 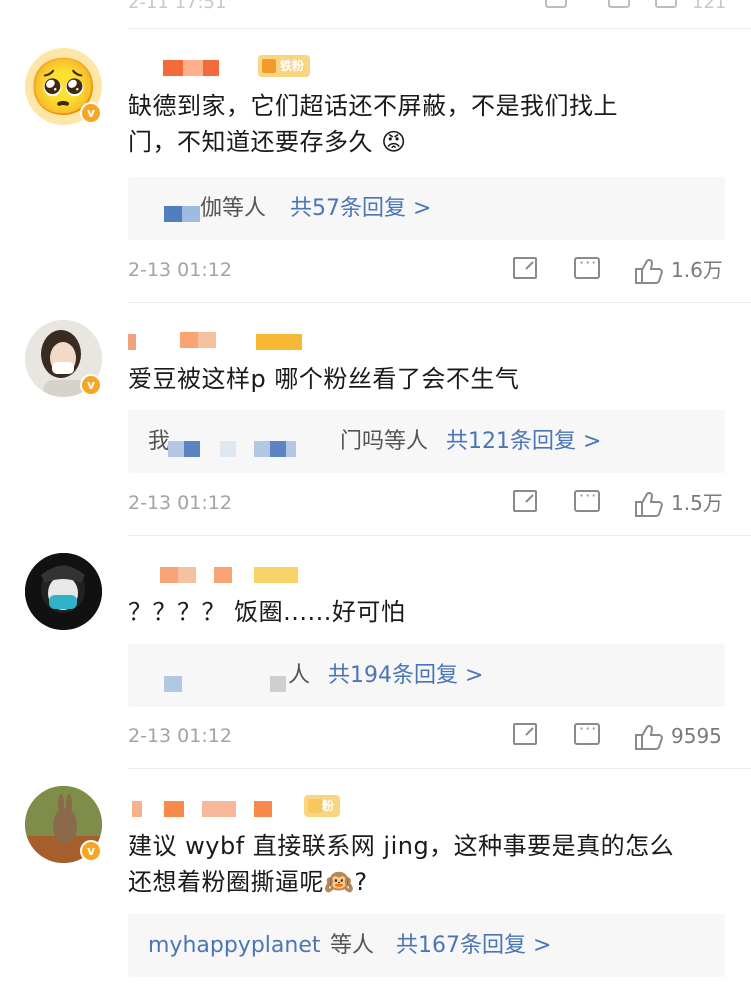 I want to click on comment-text-end: ?, so click(x=361, y=882).